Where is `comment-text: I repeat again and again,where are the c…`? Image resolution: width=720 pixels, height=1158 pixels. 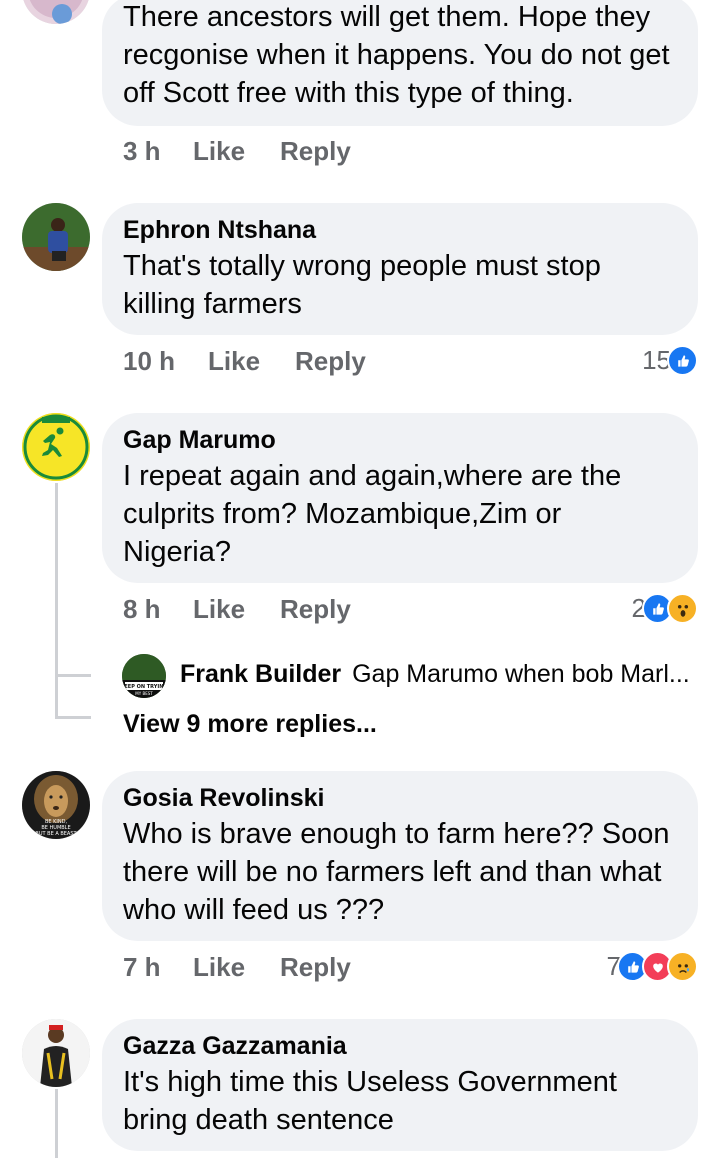 comment-text: I repeat again and again,where are the c… is located at coordinates (372, 514).